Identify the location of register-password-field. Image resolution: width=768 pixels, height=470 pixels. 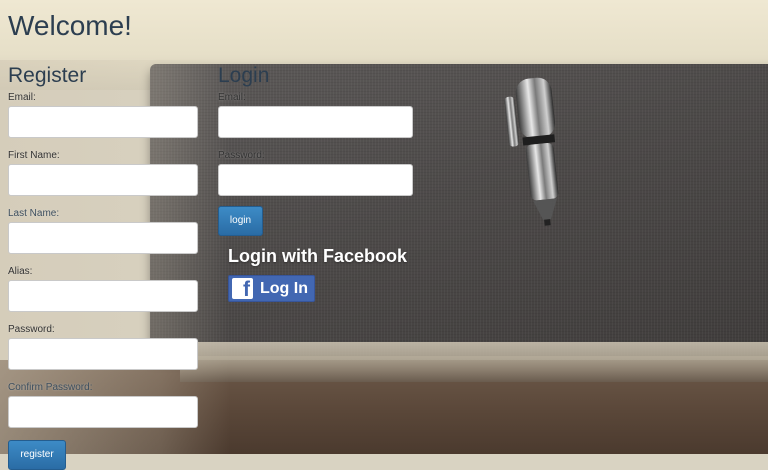
(103, 354).